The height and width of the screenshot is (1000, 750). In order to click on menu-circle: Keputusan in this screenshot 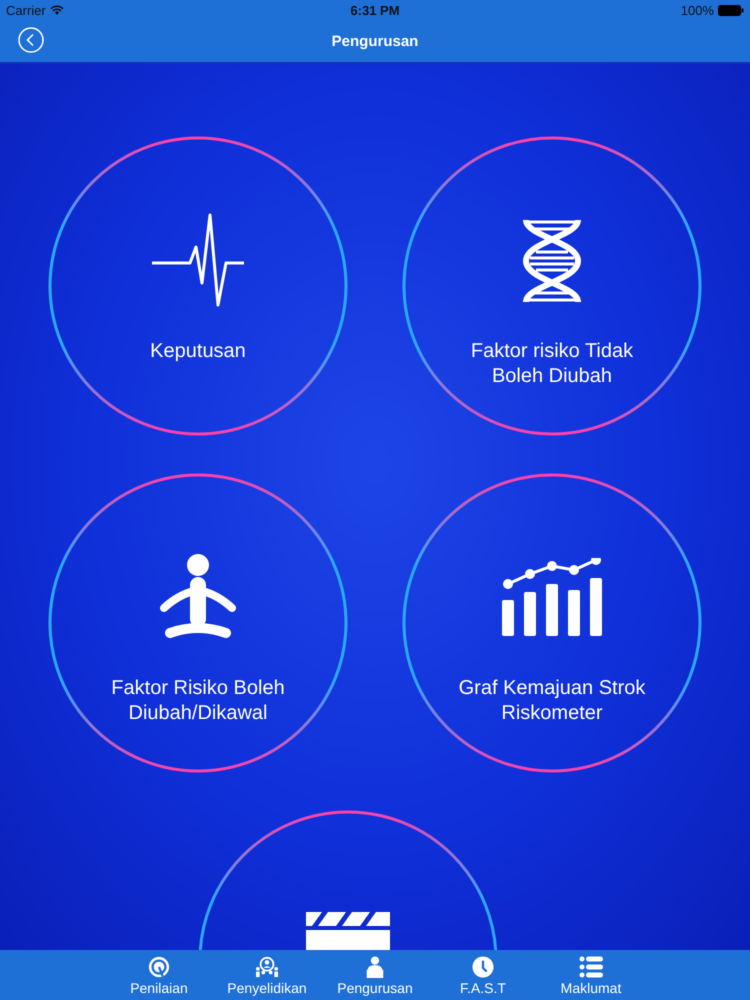, I will do `click(198, 286)`.